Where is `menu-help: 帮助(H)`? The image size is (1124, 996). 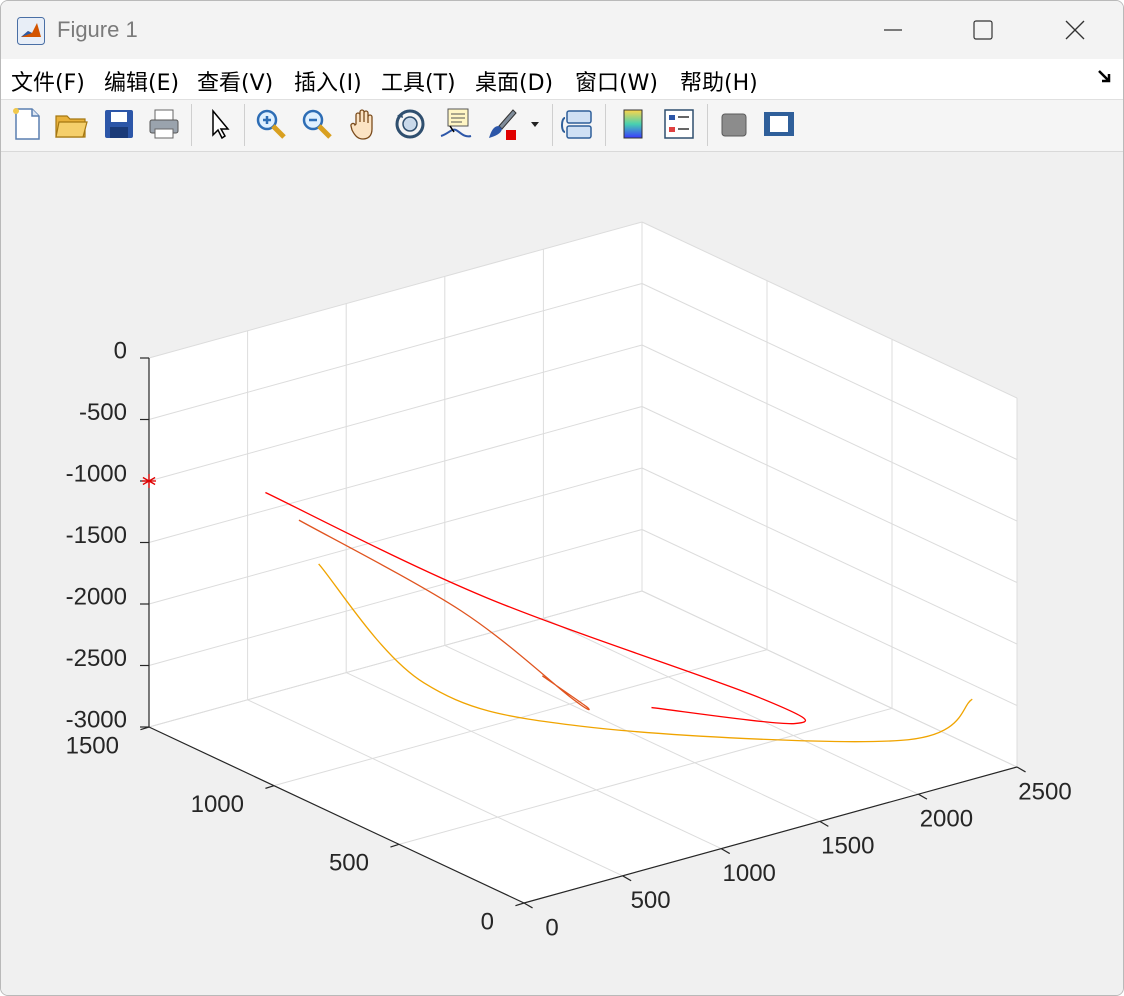 menu-help: 帮助(H) is located at coordinates (719, 81).